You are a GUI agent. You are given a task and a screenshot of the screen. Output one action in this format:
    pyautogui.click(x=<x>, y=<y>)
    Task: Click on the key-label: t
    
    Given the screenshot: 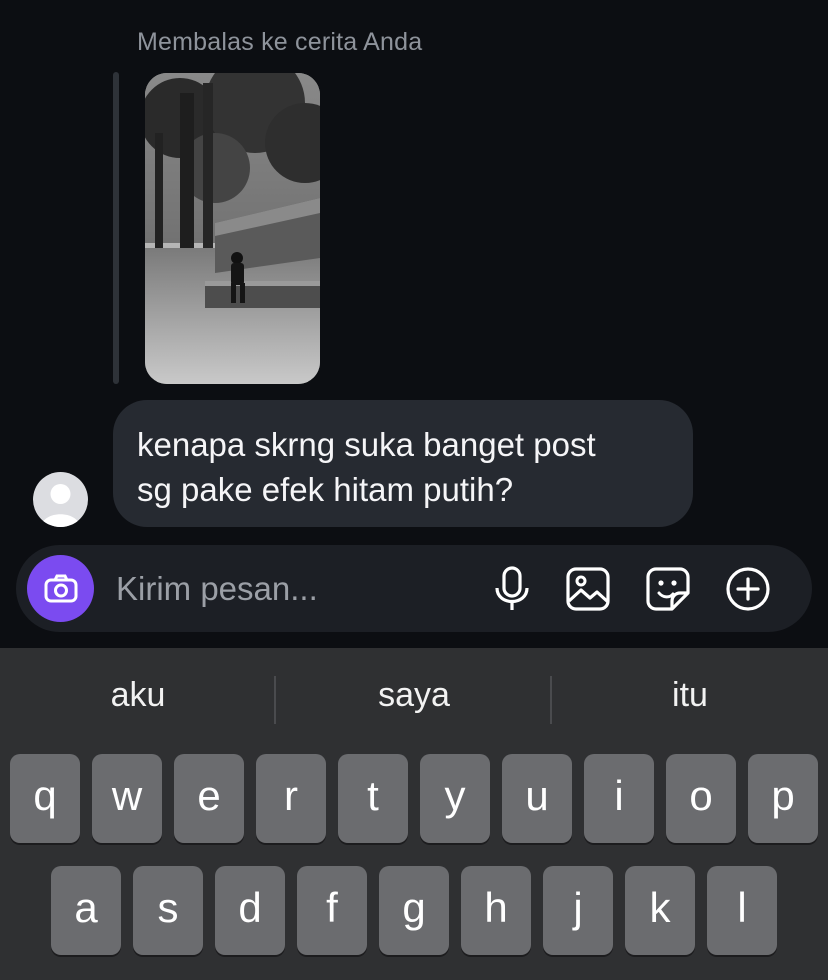 What is the action you would take?
    pyautogui.click(x=373, y=795)
    